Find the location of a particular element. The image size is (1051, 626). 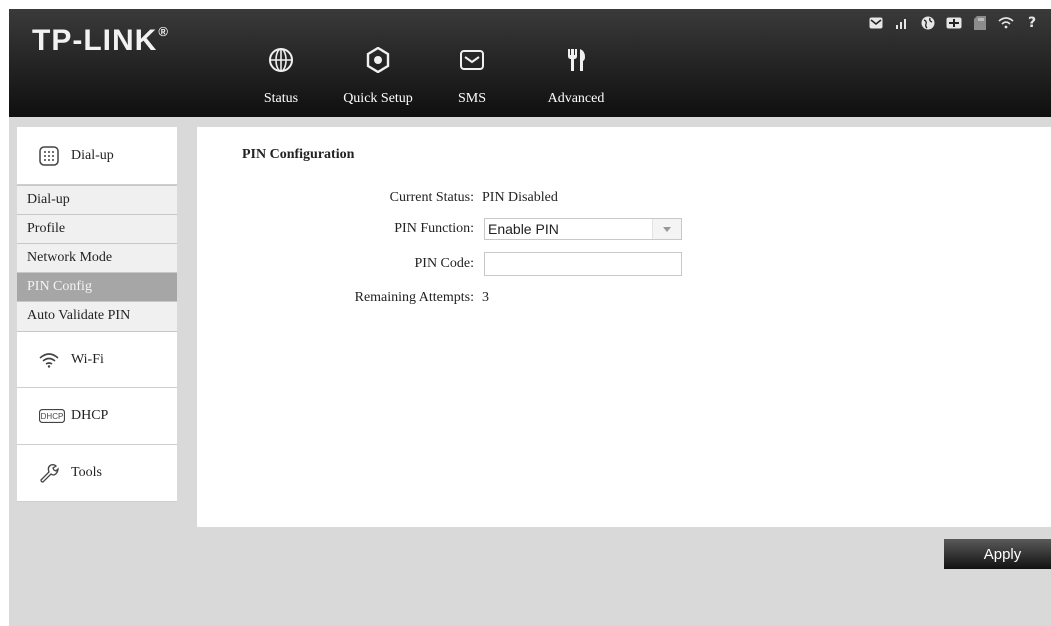

sidebar-item-dial-up: Dial-up is located at coordinates (97, 199).